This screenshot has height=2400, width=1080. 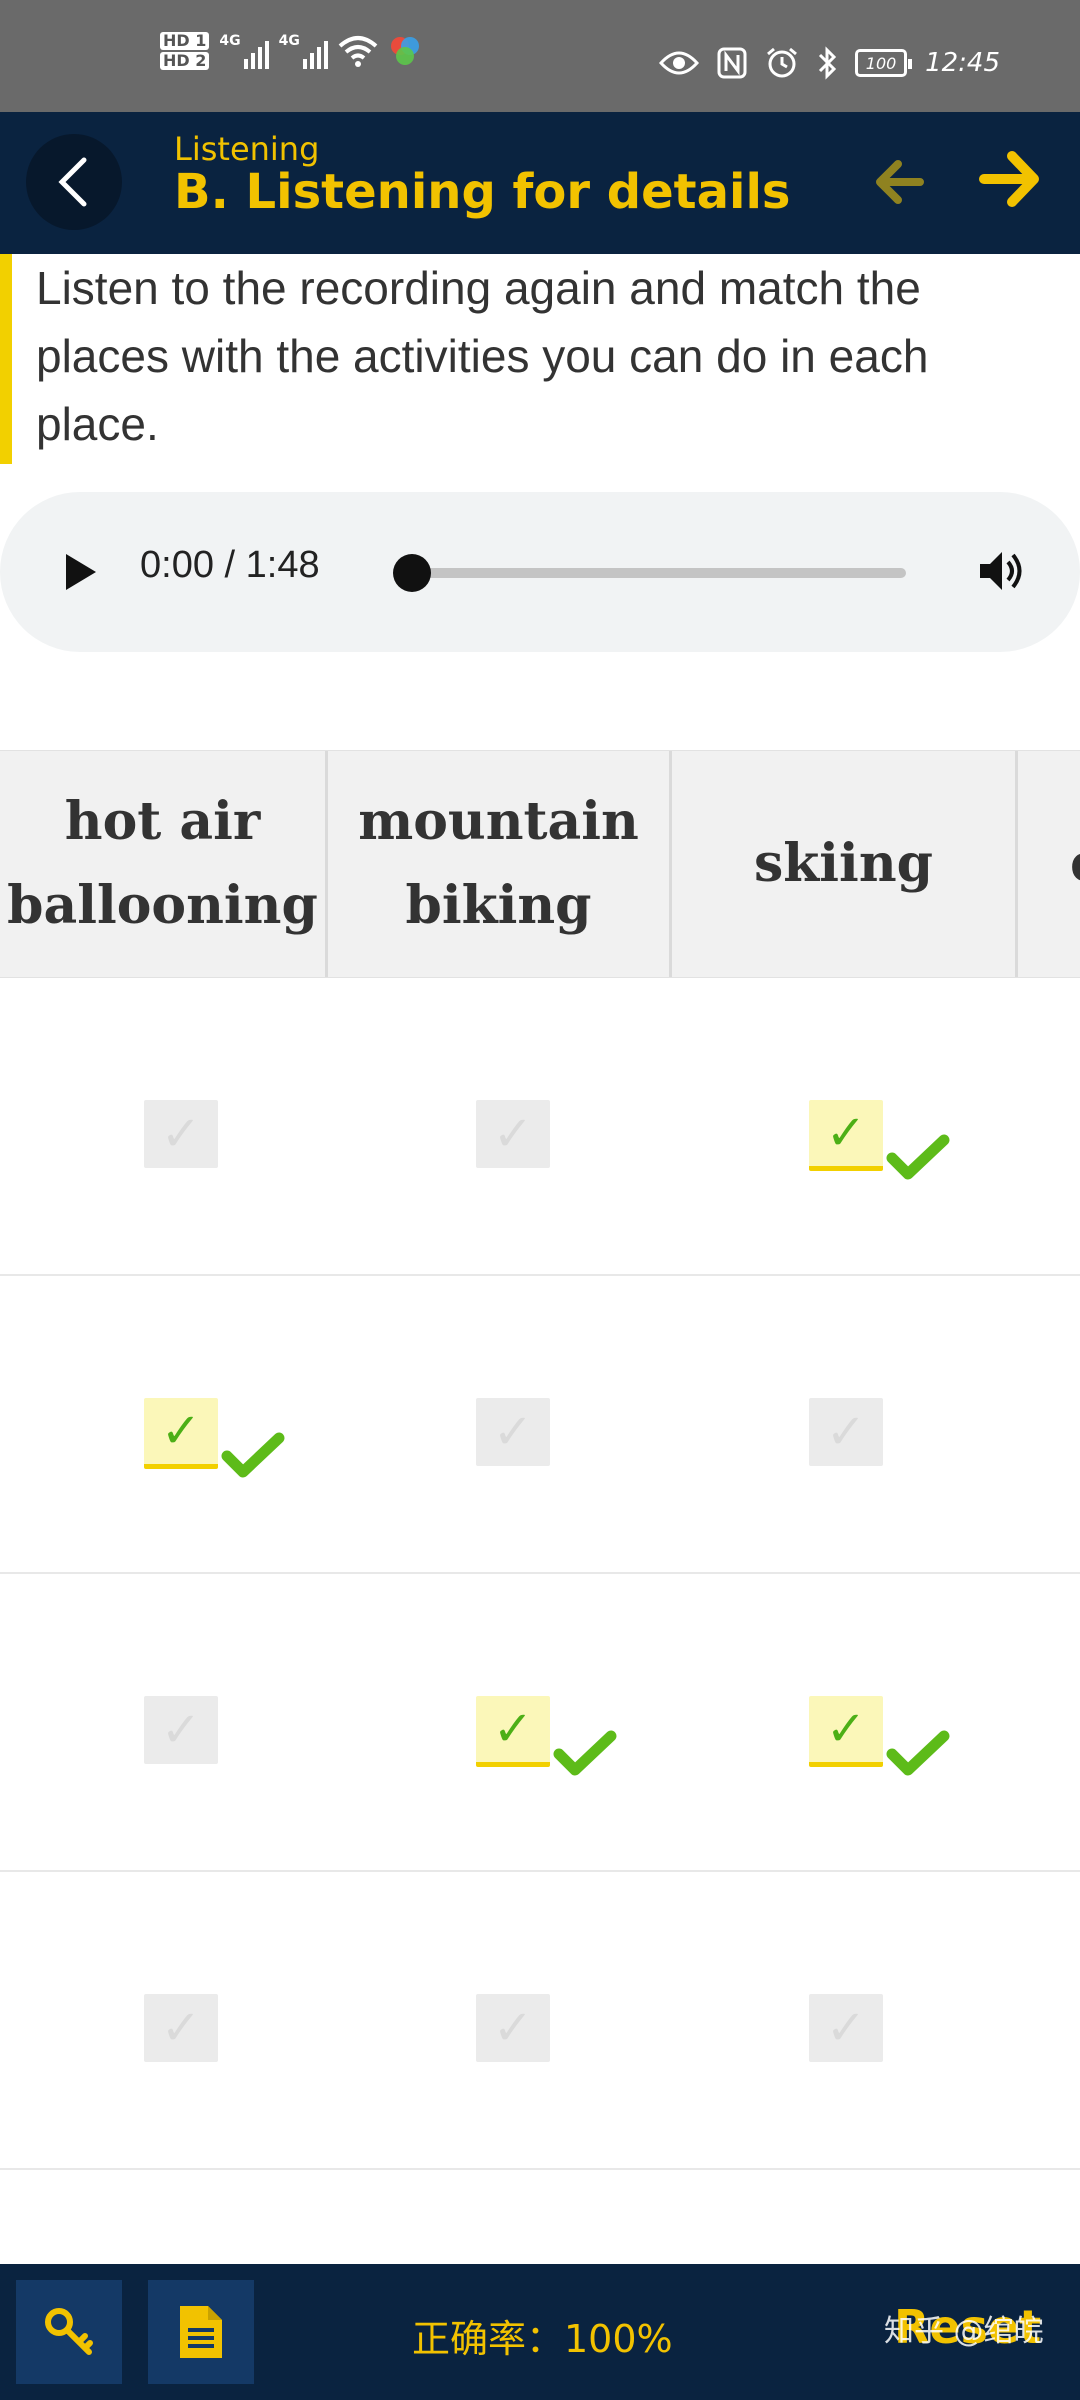 I want to click on status-bar: HD 1 HD 2 4G 4G 100 12:45, so click(x=540, y=56).